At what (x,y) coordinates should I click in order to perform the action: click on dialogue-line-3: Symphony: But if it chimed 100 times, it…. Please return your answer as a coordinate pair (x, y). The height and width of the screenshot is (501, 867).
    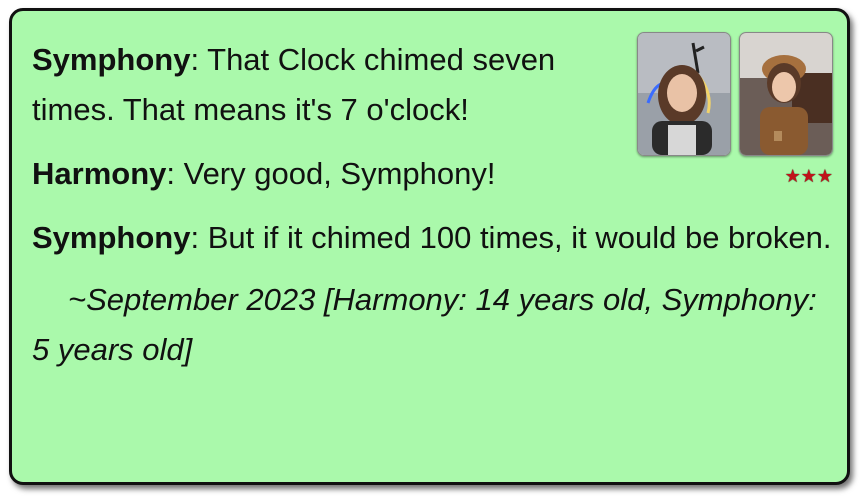
    Looking at the image, I should click on (432, 238).